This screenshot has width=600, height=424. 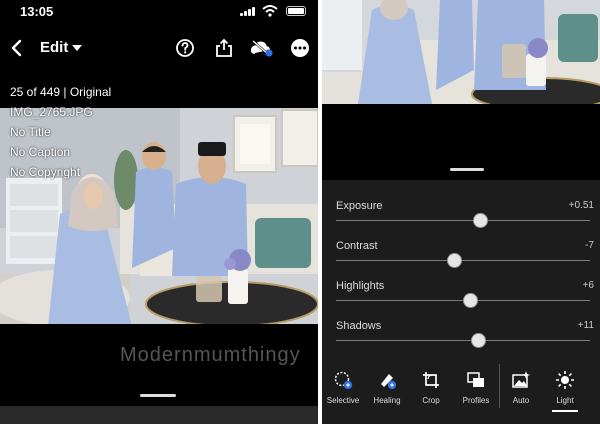 What do you see at coordinates (51, 112) in the screenshot?
I see `photo-filename: IMG_2765.JPG` at bounding box center [51, 112].